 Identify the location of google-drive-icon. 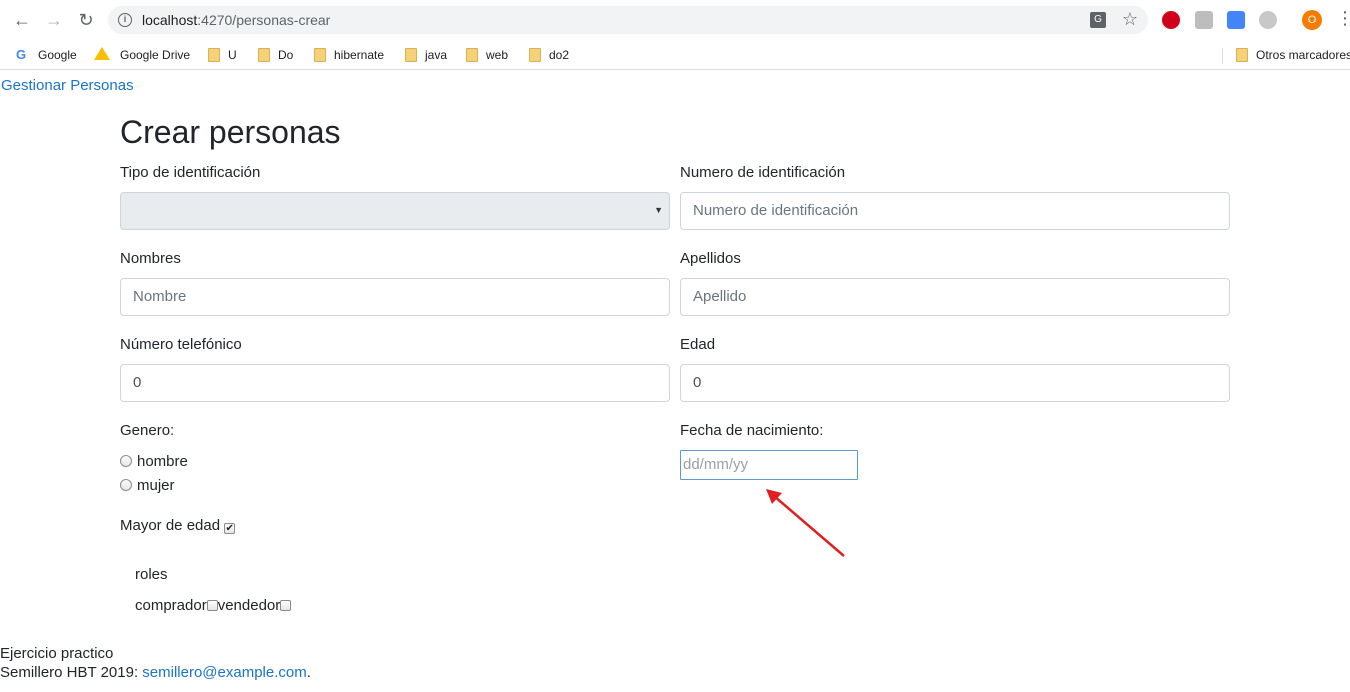
(102, 53).